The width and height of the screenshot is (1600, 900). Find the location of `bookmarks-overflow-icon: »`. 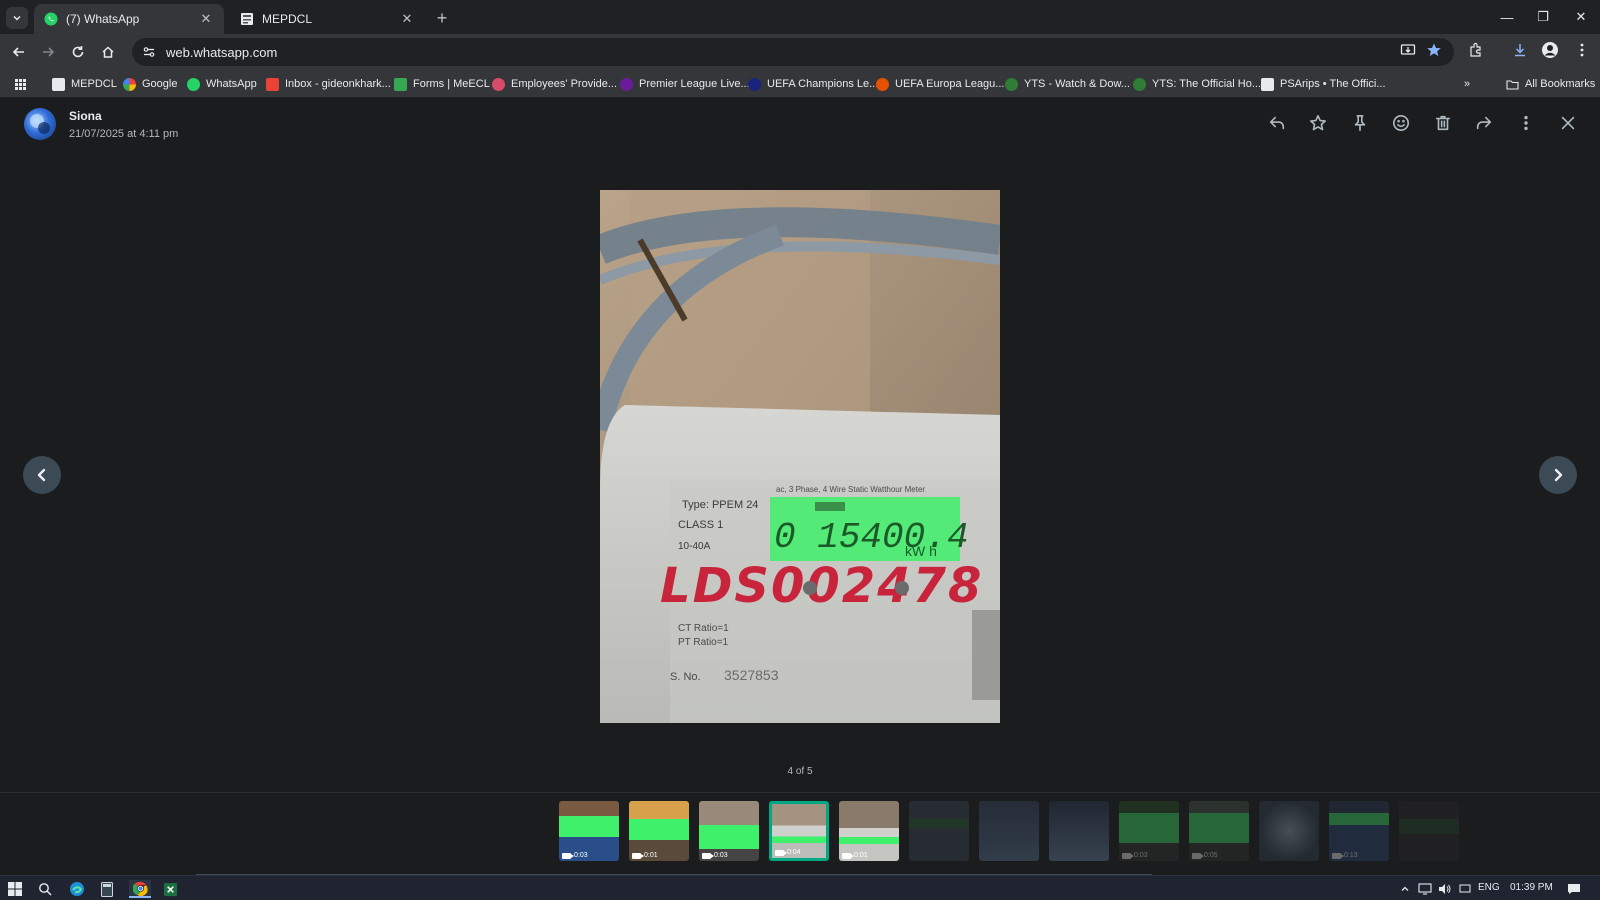

bookmarks-overflow-icon: » is located at coordinates (1467, 84).